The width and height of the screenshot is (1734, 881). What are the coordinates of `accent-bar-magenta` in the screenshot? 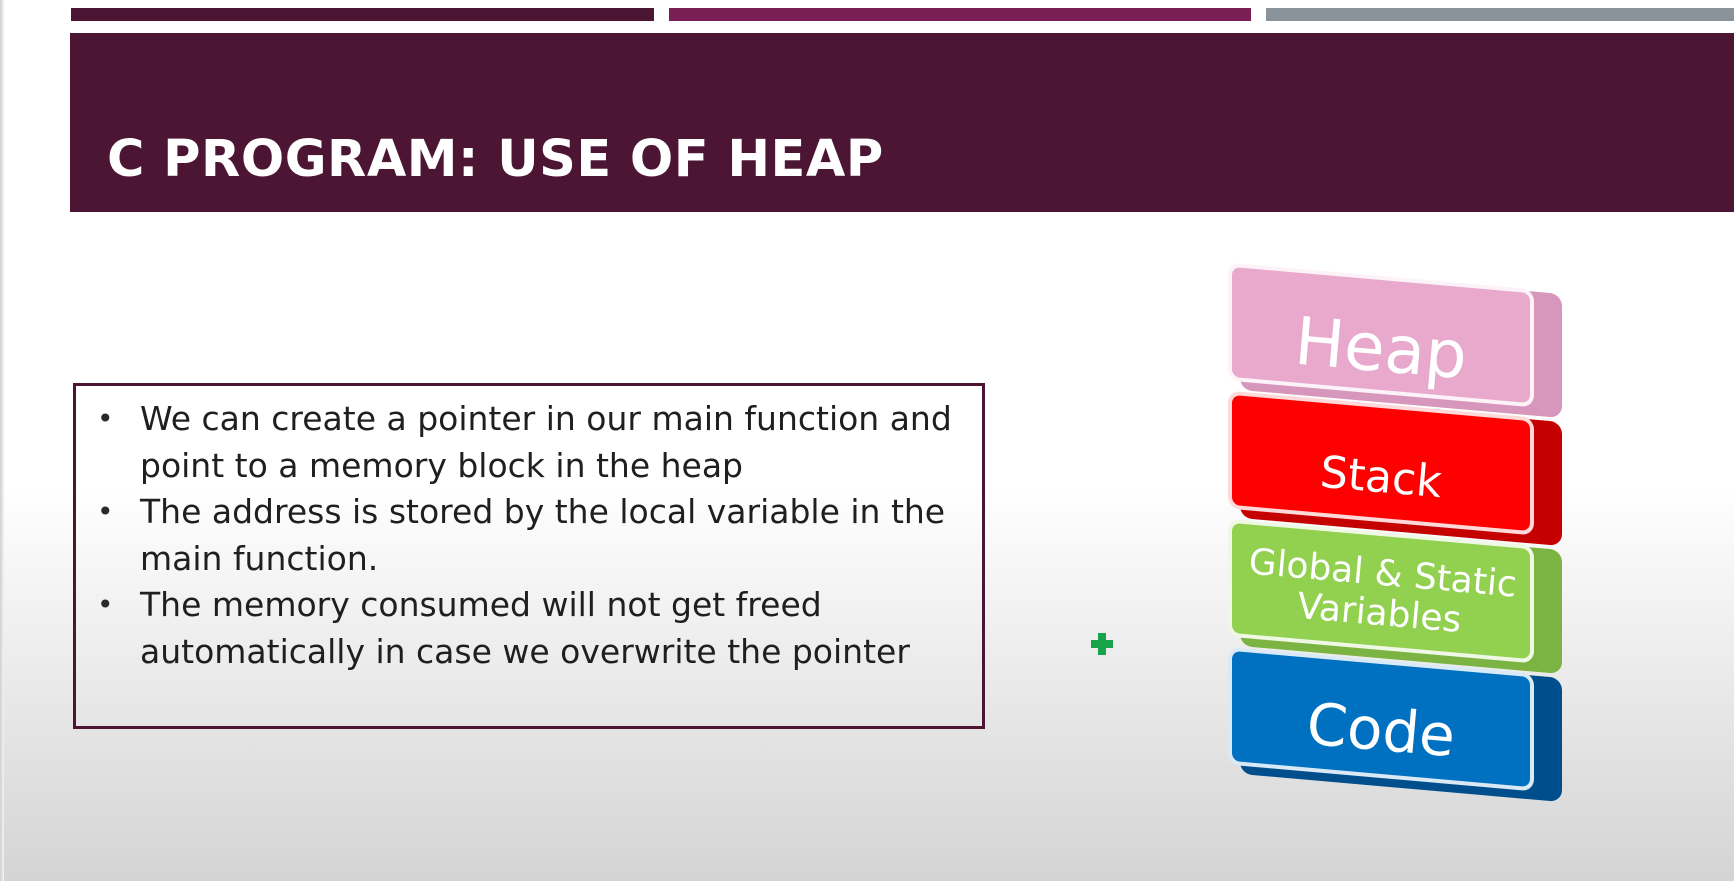 It's located at (960, 14).